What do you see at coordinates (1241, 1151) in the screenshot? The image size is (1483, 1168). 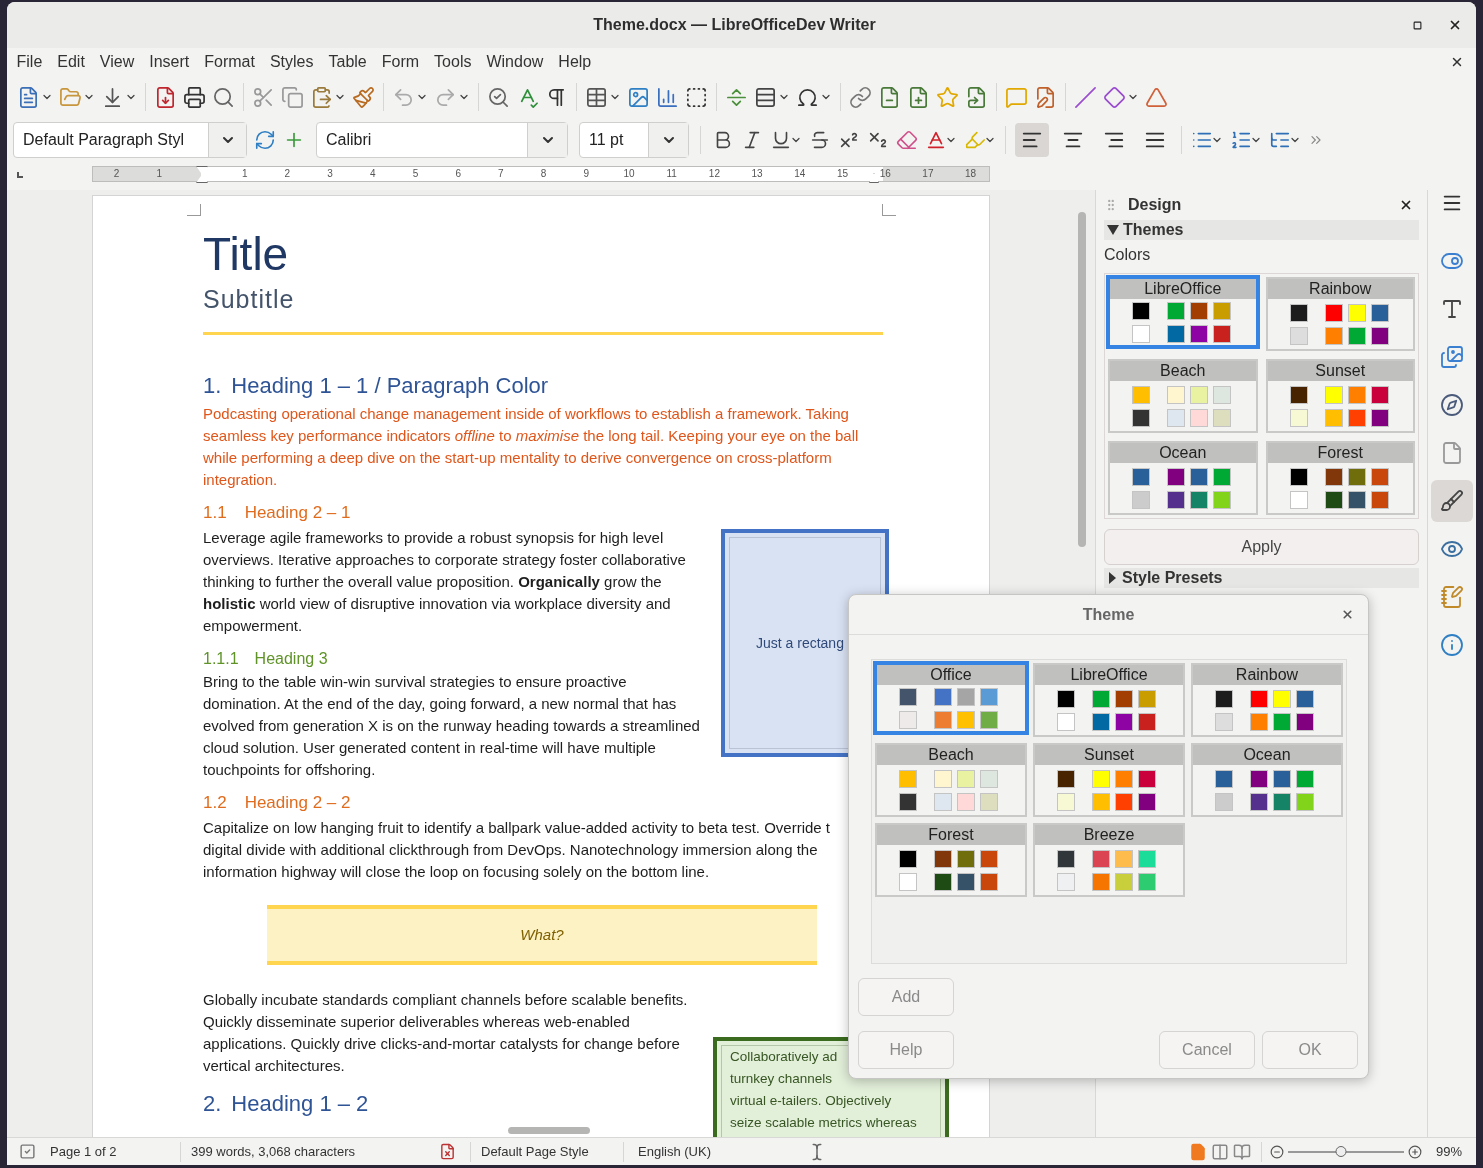 I see `book-view-icon` at bounding box center [1241, 1151].